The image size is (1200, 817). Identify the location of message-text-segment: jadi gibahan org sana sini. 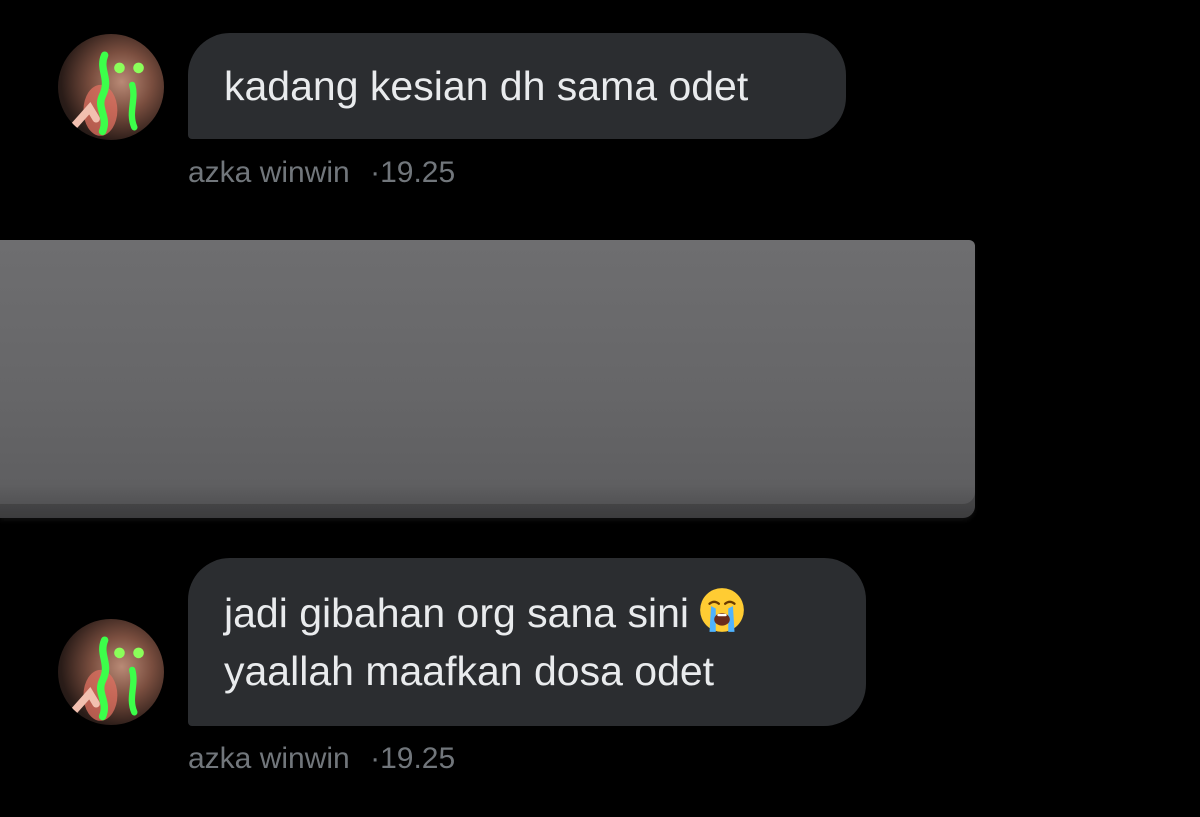
(456, 613).